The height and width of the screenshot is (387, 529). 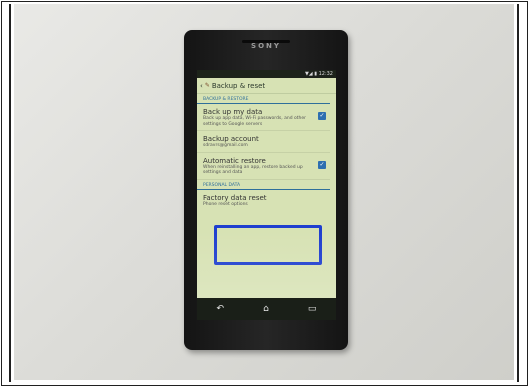 I want to click on setting-factory-data-reset: Factory data reset Phone reset options, so click(x=263, y=200).